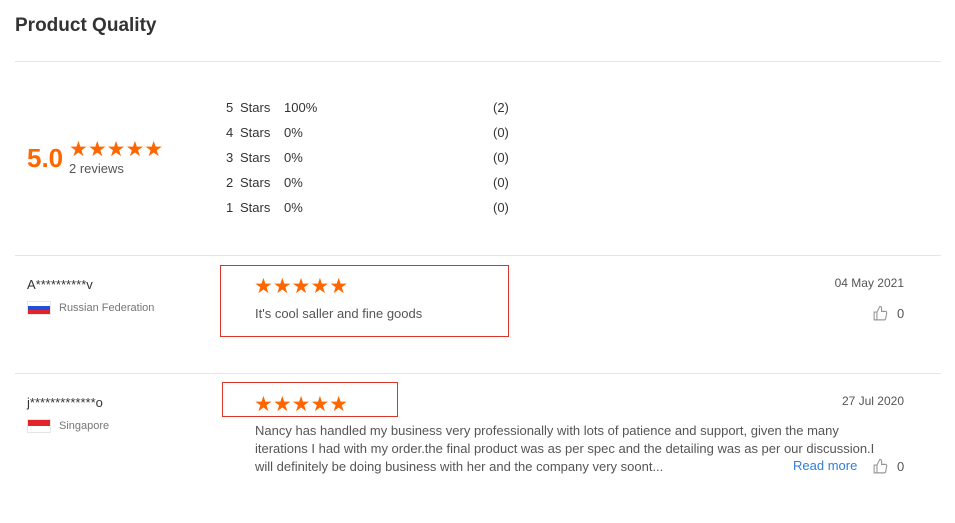  Describe the element at coordinates (376, 159) in the screenshot. I see `distribution-row: 3 Stars 0% (0)` at that location.